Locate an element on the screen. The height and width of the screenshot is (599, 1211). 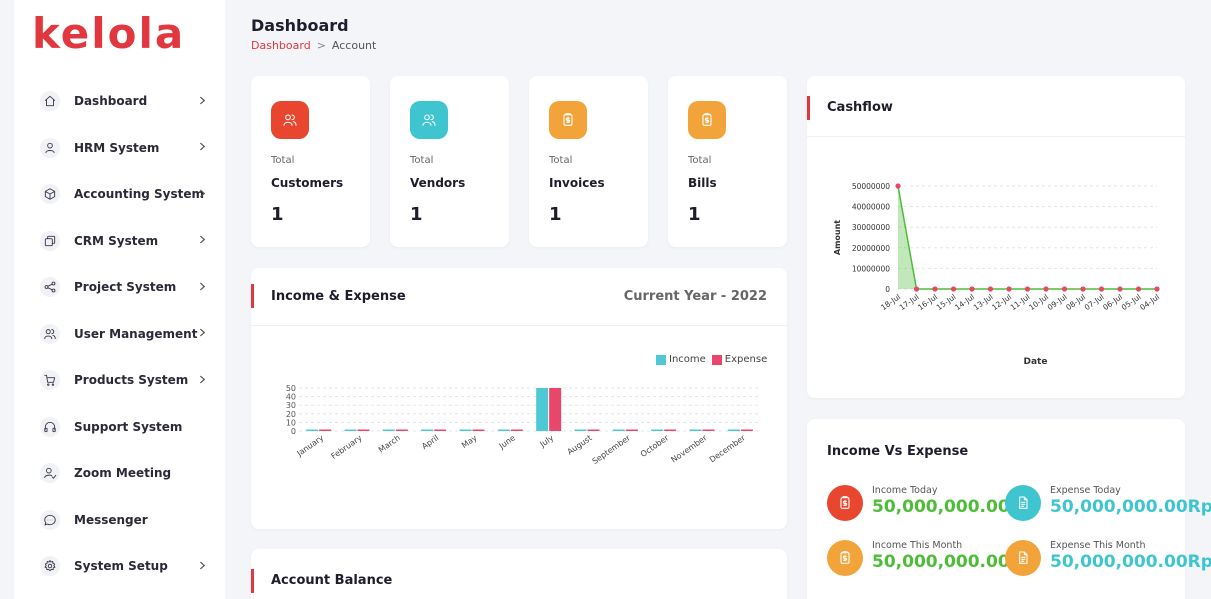
sidebar-item-system-setup: System Setup is located at coordinates (119, 566).